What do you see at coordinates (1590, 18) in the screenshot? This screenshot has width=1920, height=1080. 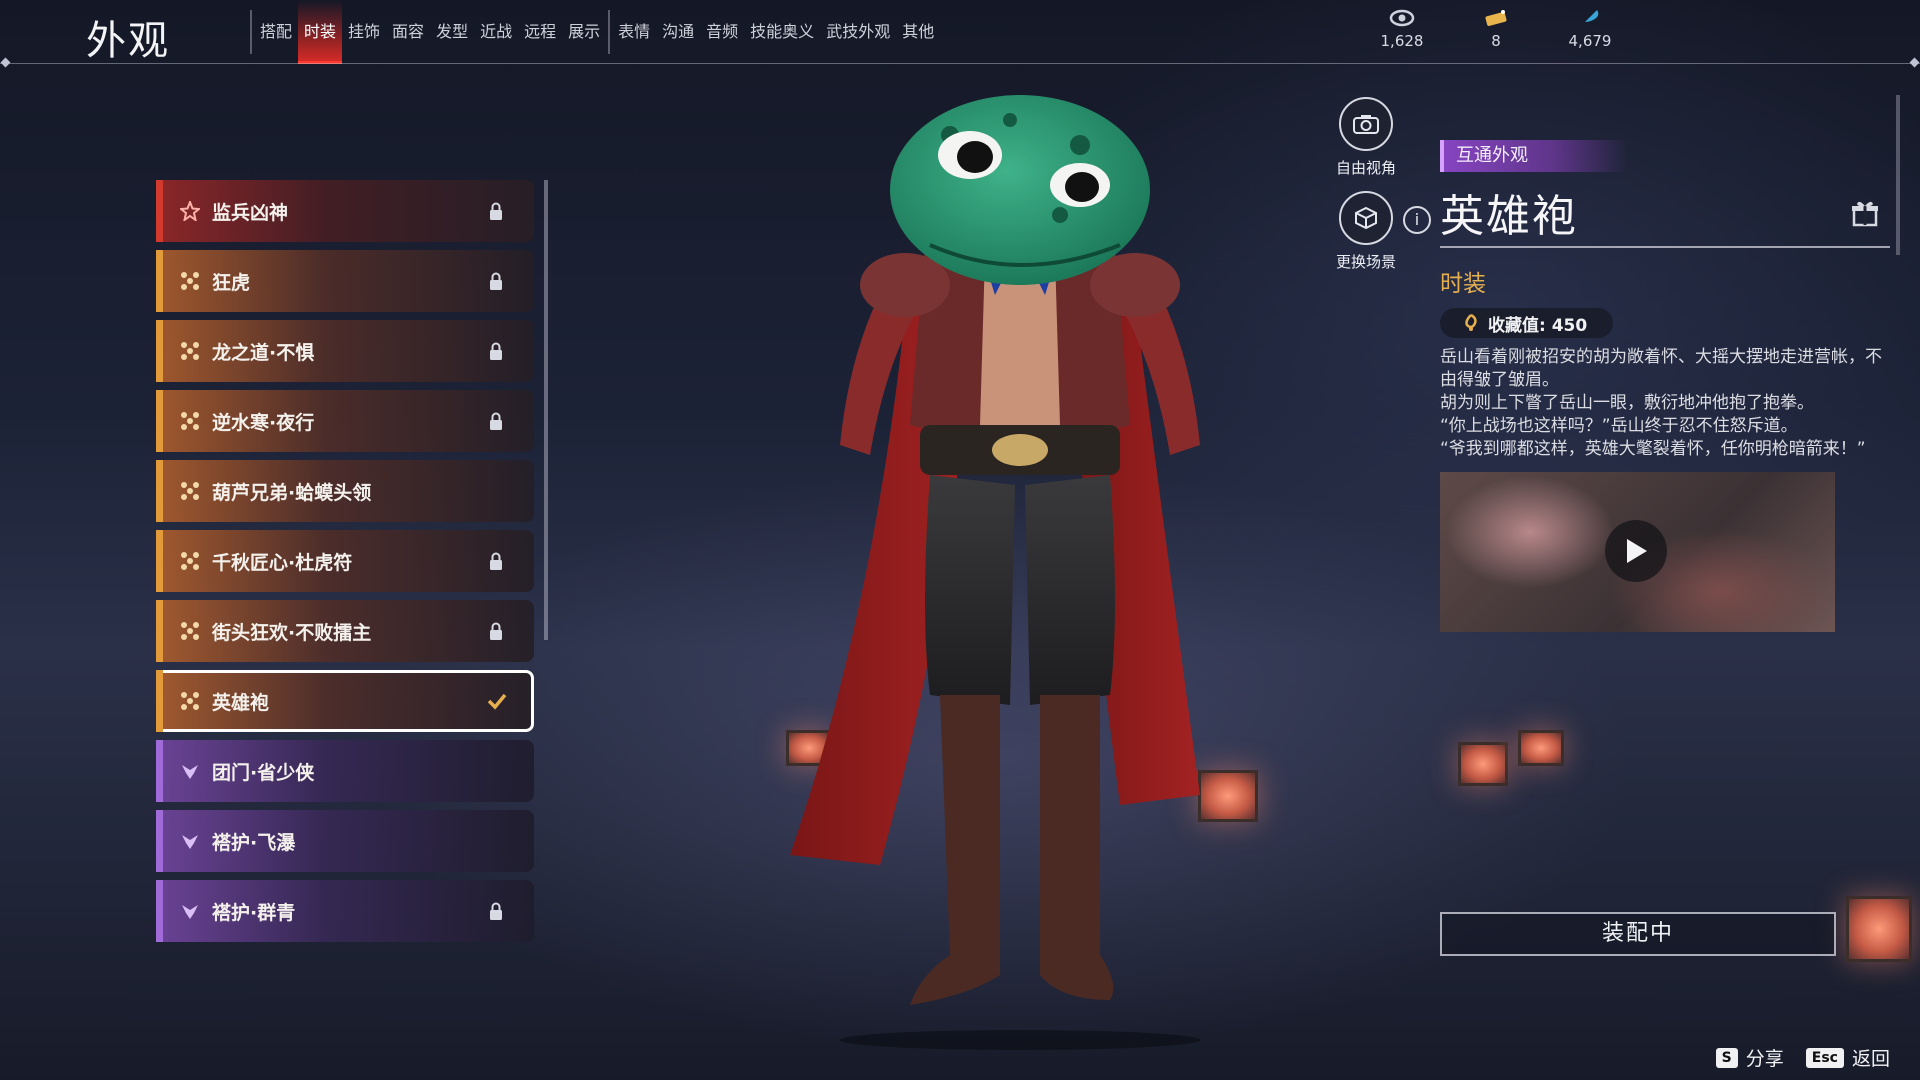 I see `feather-icon` at bounding box center [1590, 18].